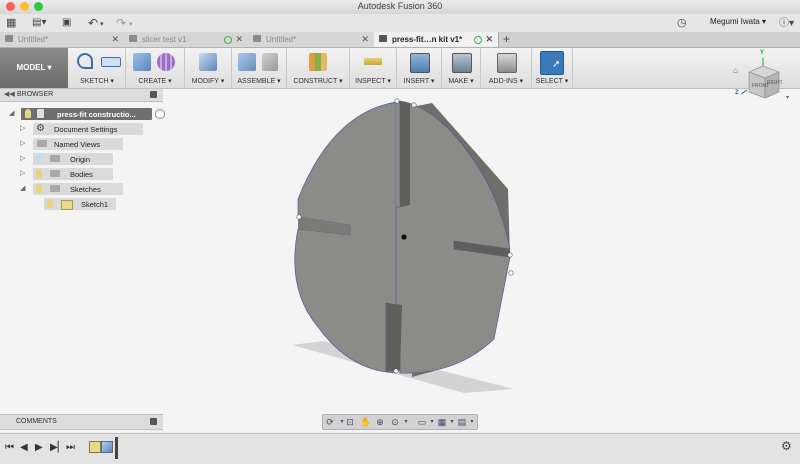  What do you see at coordinates (453, 237) in the screenshot?
I see `disc-face-right` at bounding box center [453, 237].